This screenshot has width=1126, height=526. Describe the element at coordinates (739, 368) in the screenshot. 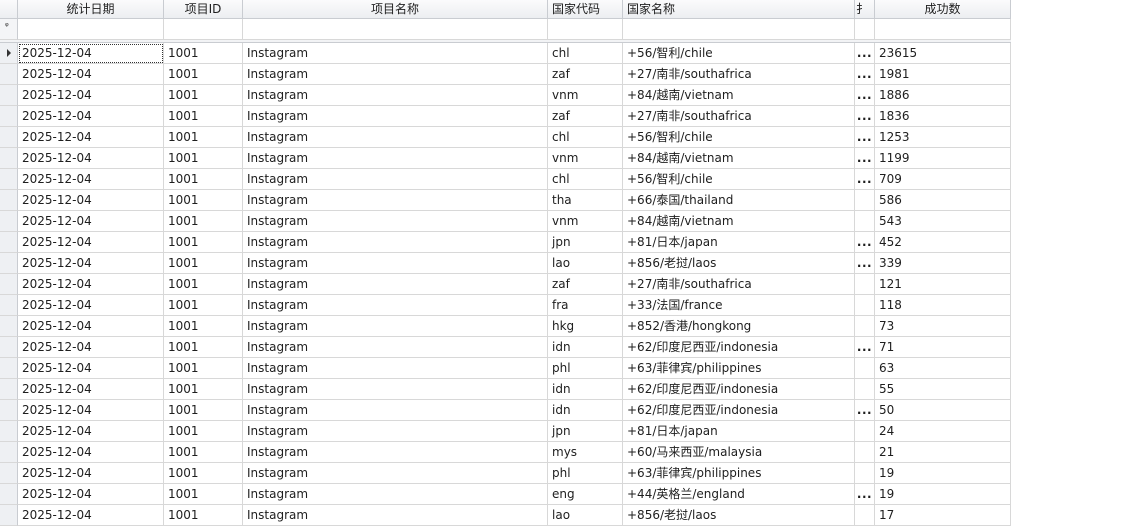

I see `cell-country-name: +63/菲律宾/philippines` at that location.